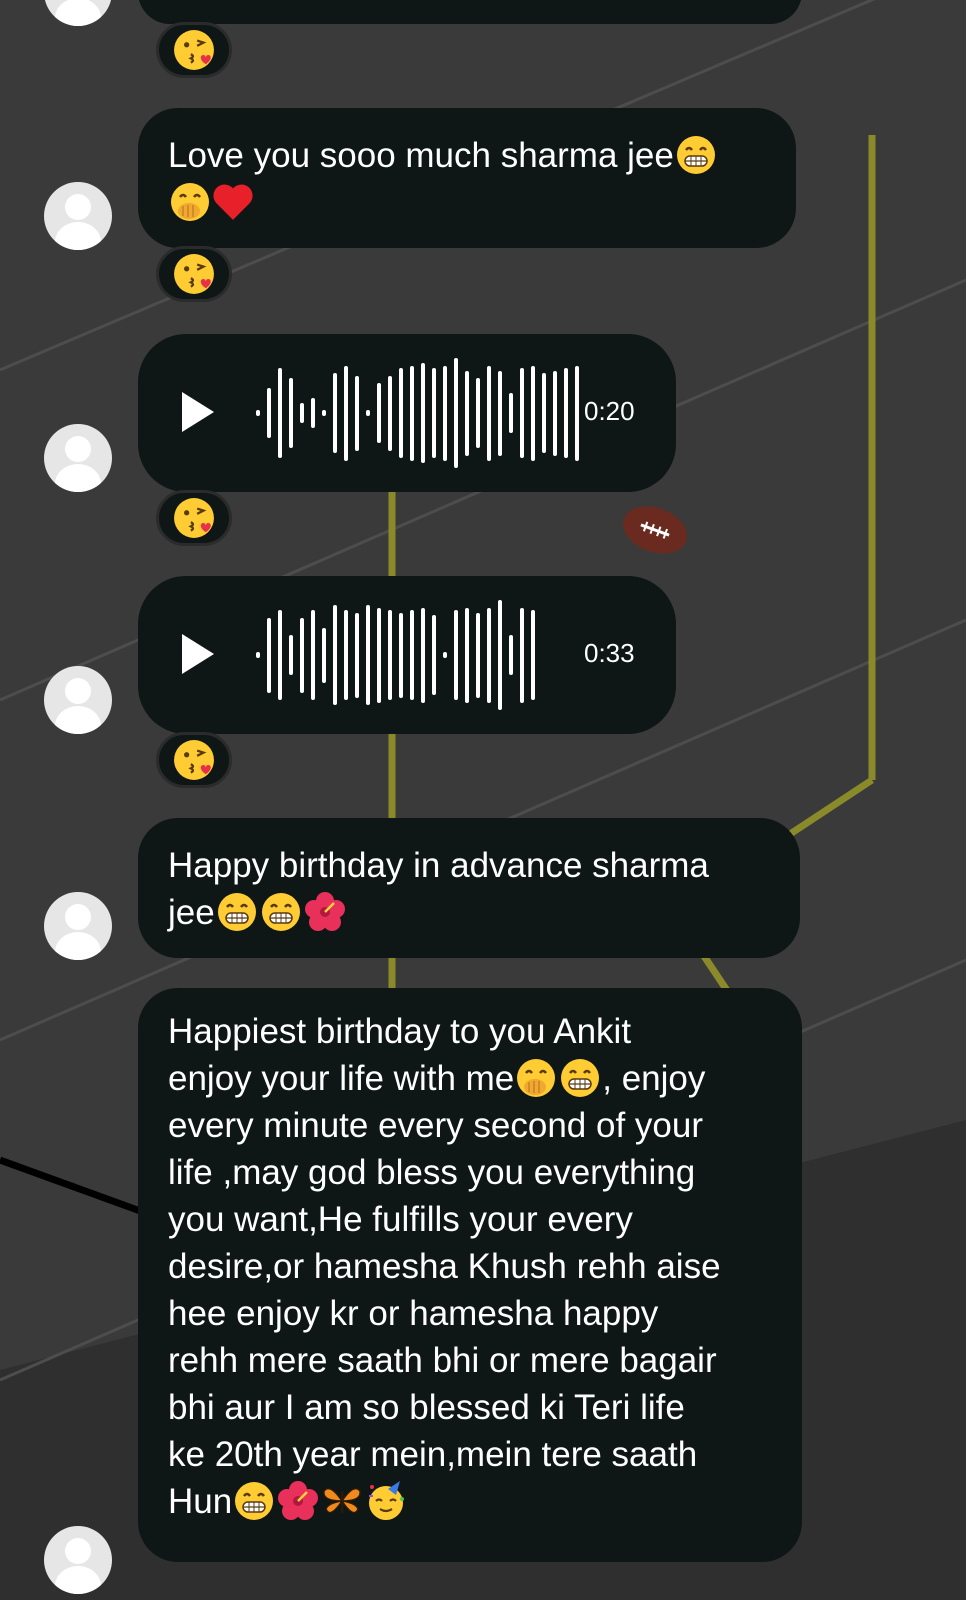 The image size is (966, 1600). What do you see at coordinates (467, 178) in the screenshot?
I see `message-bubble-text: Love you sooo much sharma jee` at bounding box center [467, 178].